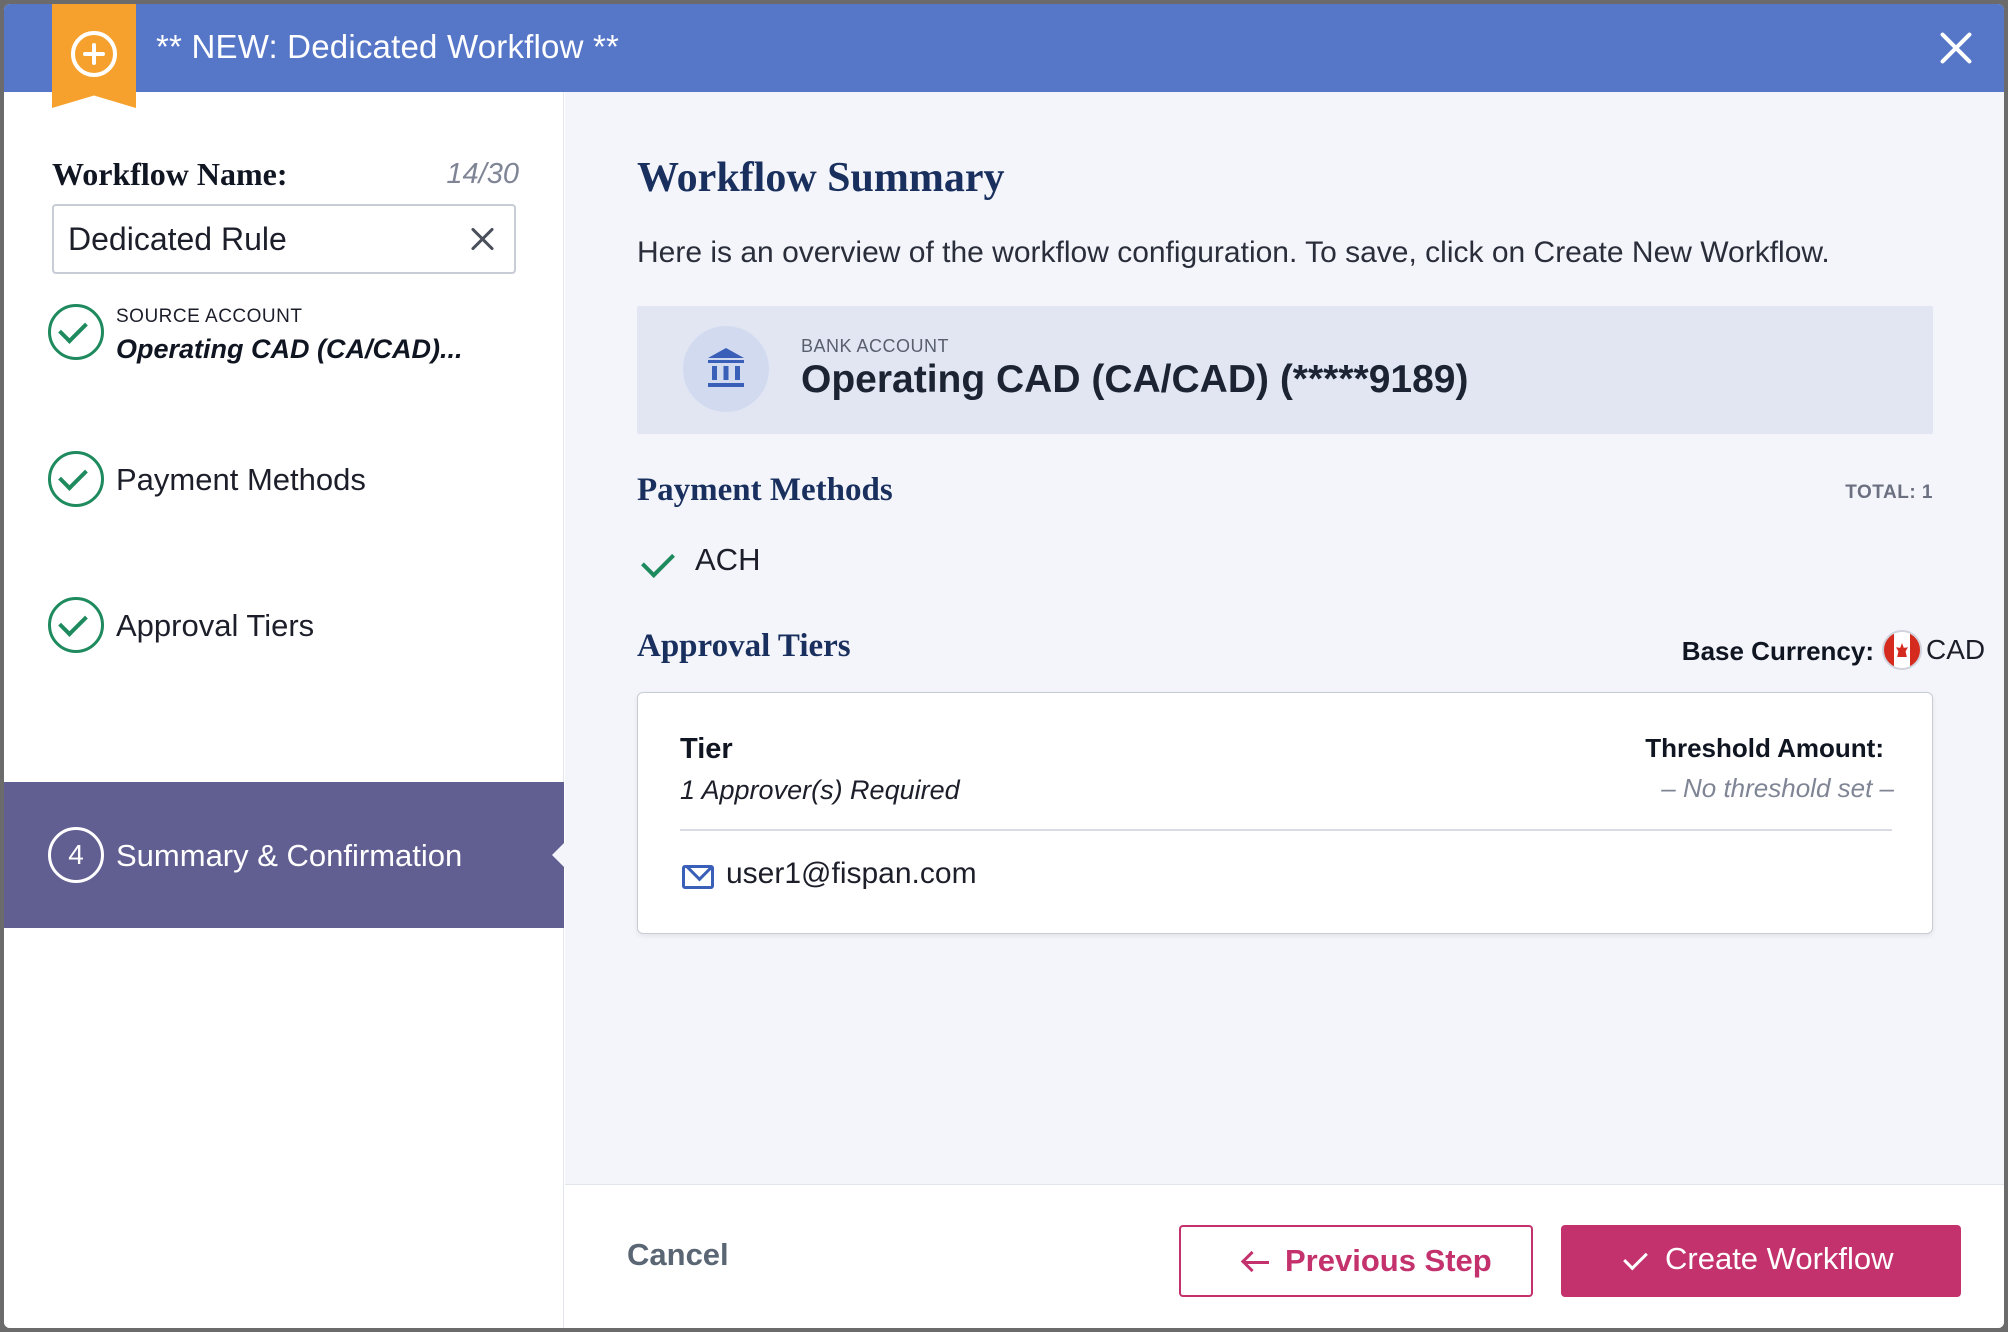 The image size is (2008, 1332). Describe the element at coordinates (1388, 1260) in the screenshot. I see `previous-step-label: Previous Step` at that location.